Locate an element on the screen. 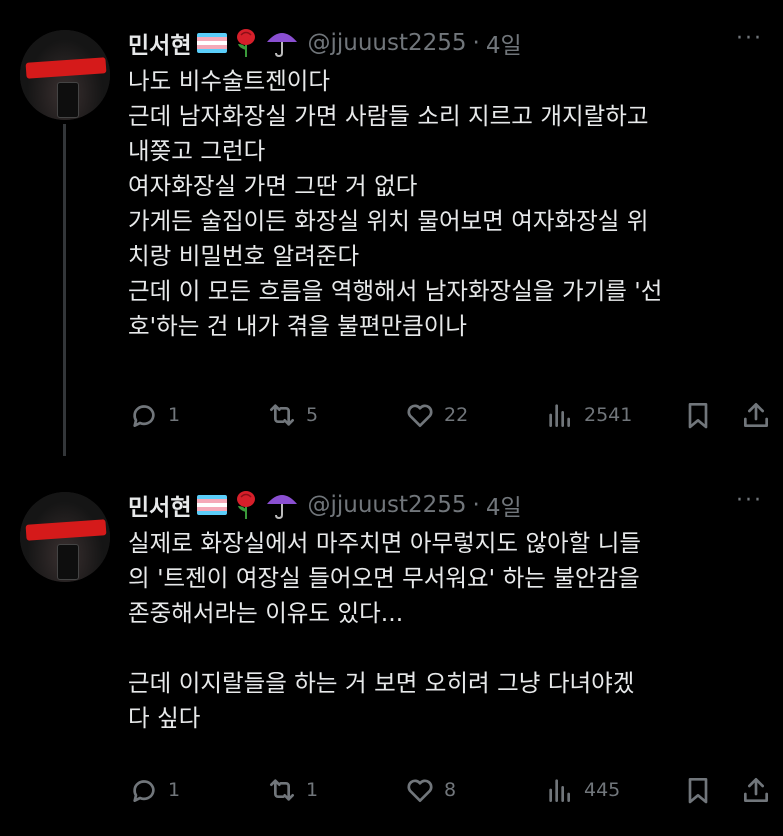  repost-count: 5 is located at coordinates (312, 415).